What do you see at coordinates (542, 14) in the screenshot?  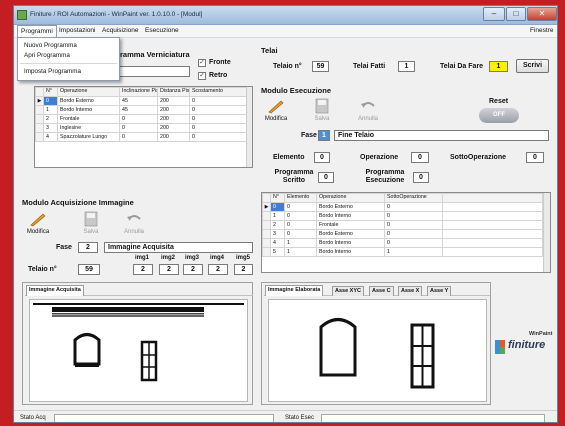 I see `close-button: ✕` at bounding box center [542, 14].